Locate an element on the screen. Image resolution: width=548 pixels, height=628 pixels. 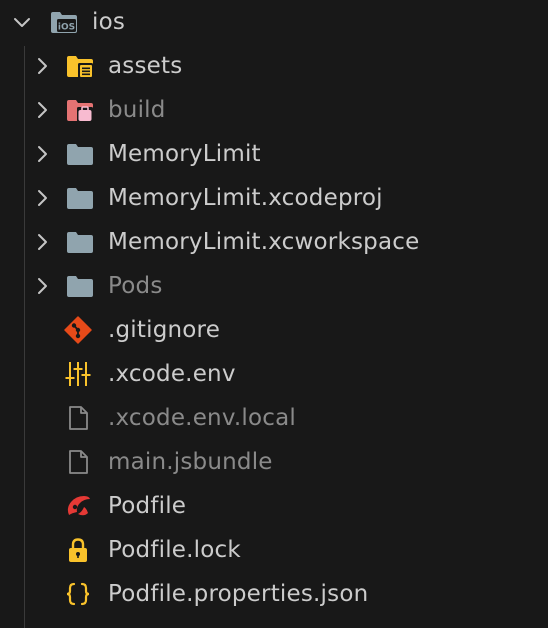
tree-item-memorylimit-folder: MemoryLimit is located at coordinates (274, 154).